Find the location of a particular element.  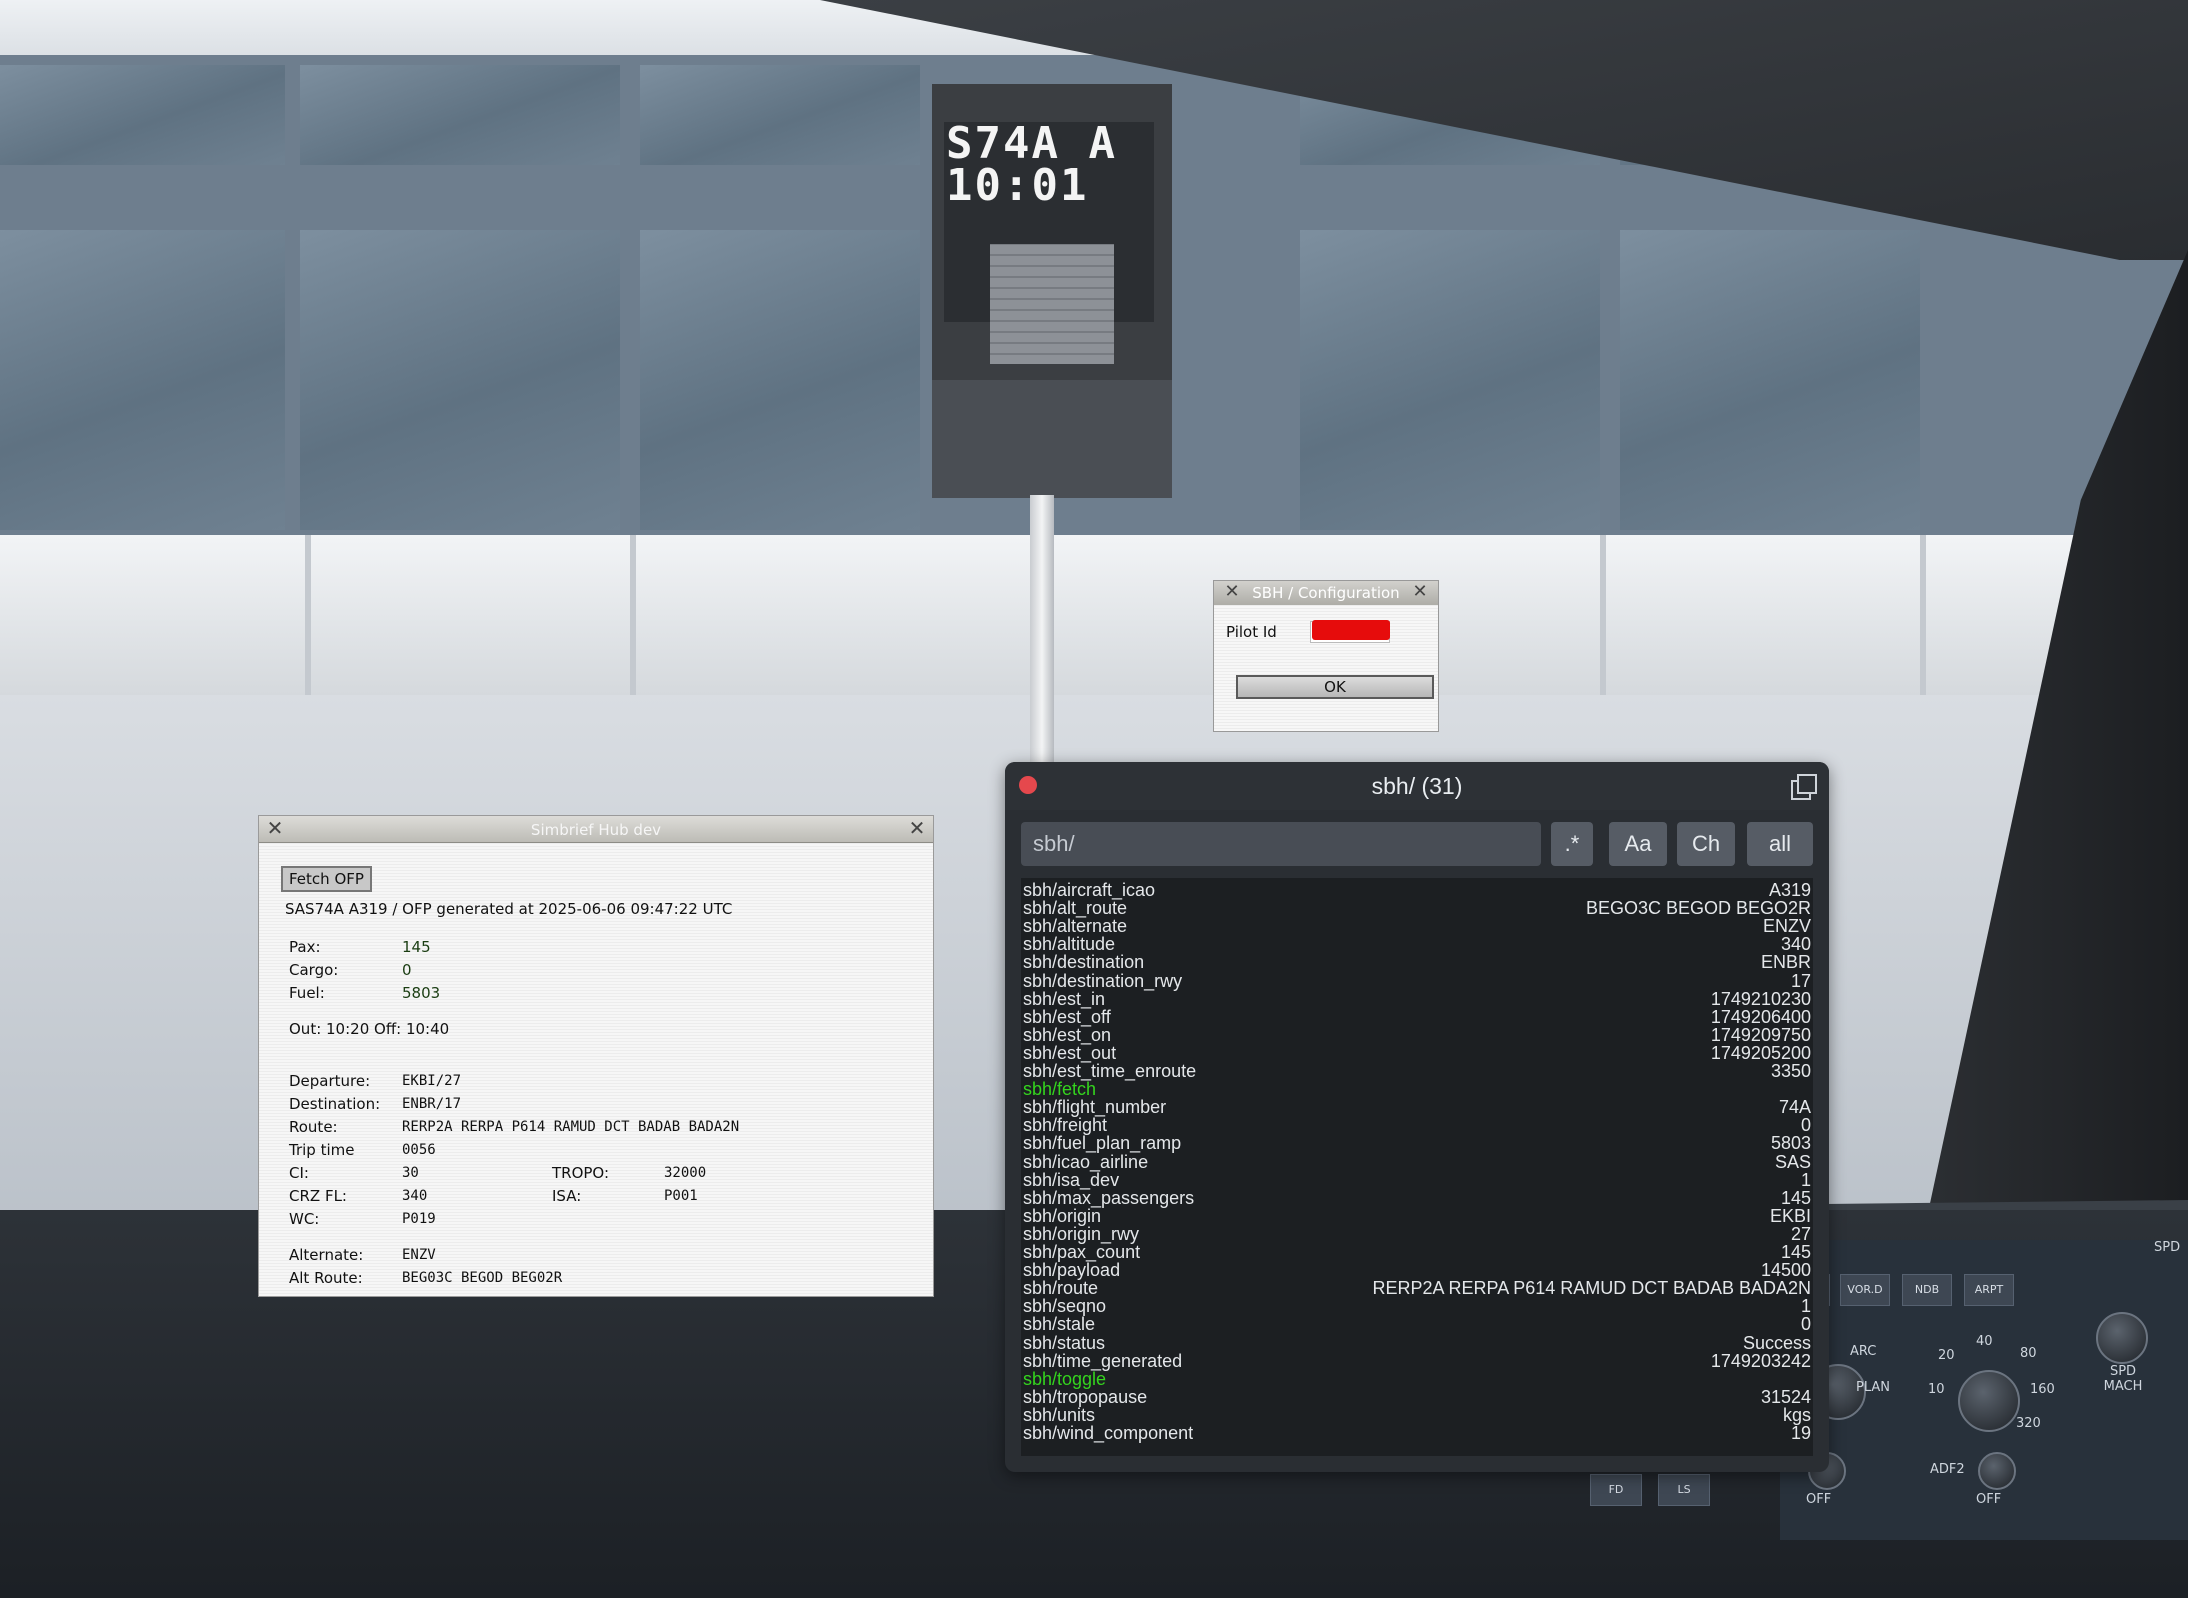

dataref-row: sbh/time_generated 1749203242 is located at coordinates (1417, 1361).